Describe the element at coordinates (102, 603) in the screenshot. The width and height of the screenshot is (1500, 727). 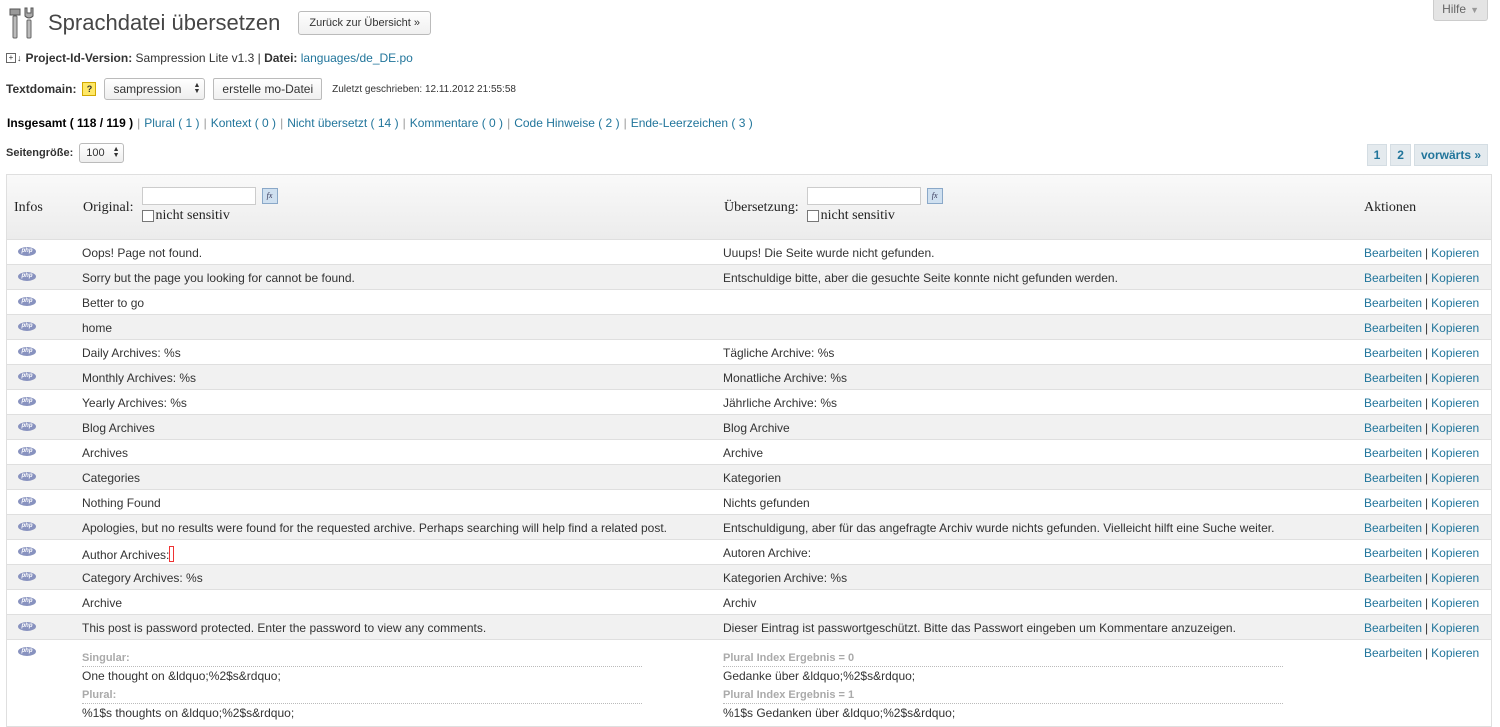
I see `original-text: Archive` at that location.